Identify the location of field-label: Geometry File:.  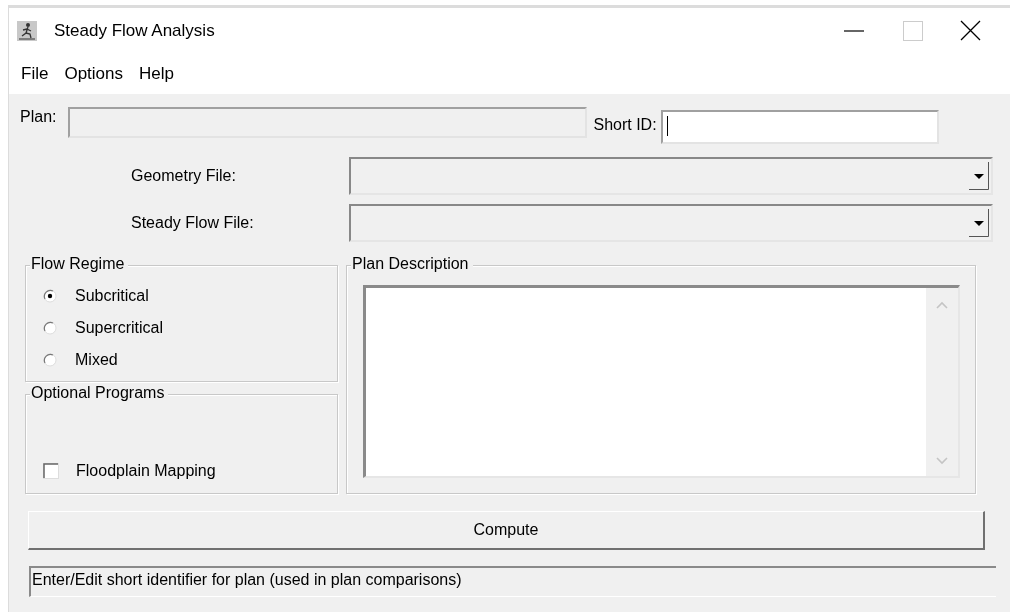
(183, 176).